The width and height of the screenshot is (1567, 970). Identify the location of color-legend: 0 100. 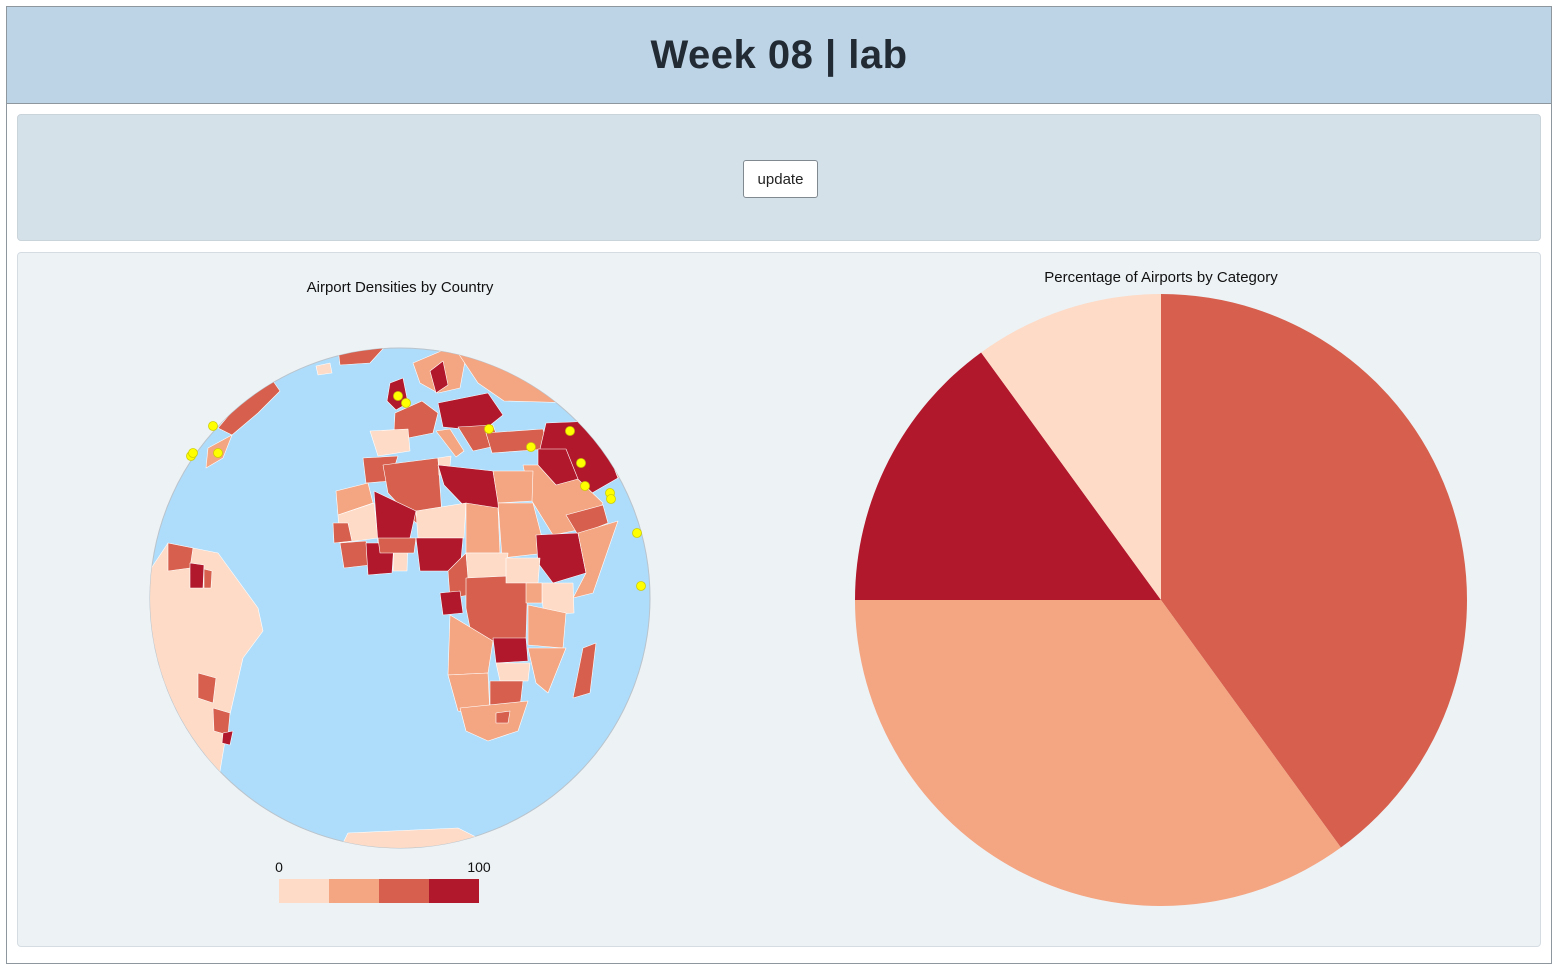
(383, 881).